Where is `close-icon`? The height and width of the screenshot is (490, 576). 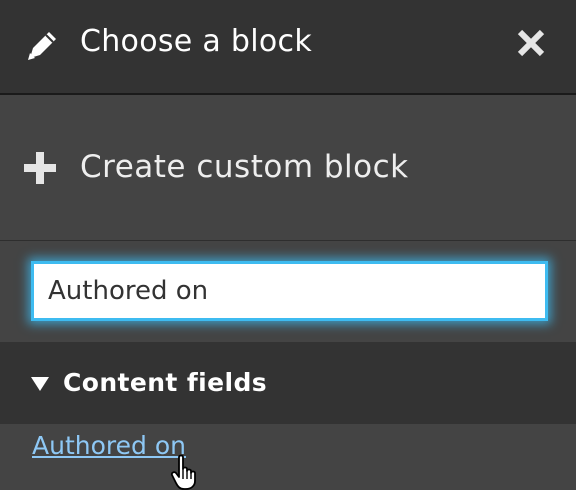 close-icon is located at coordinates (531, 43).